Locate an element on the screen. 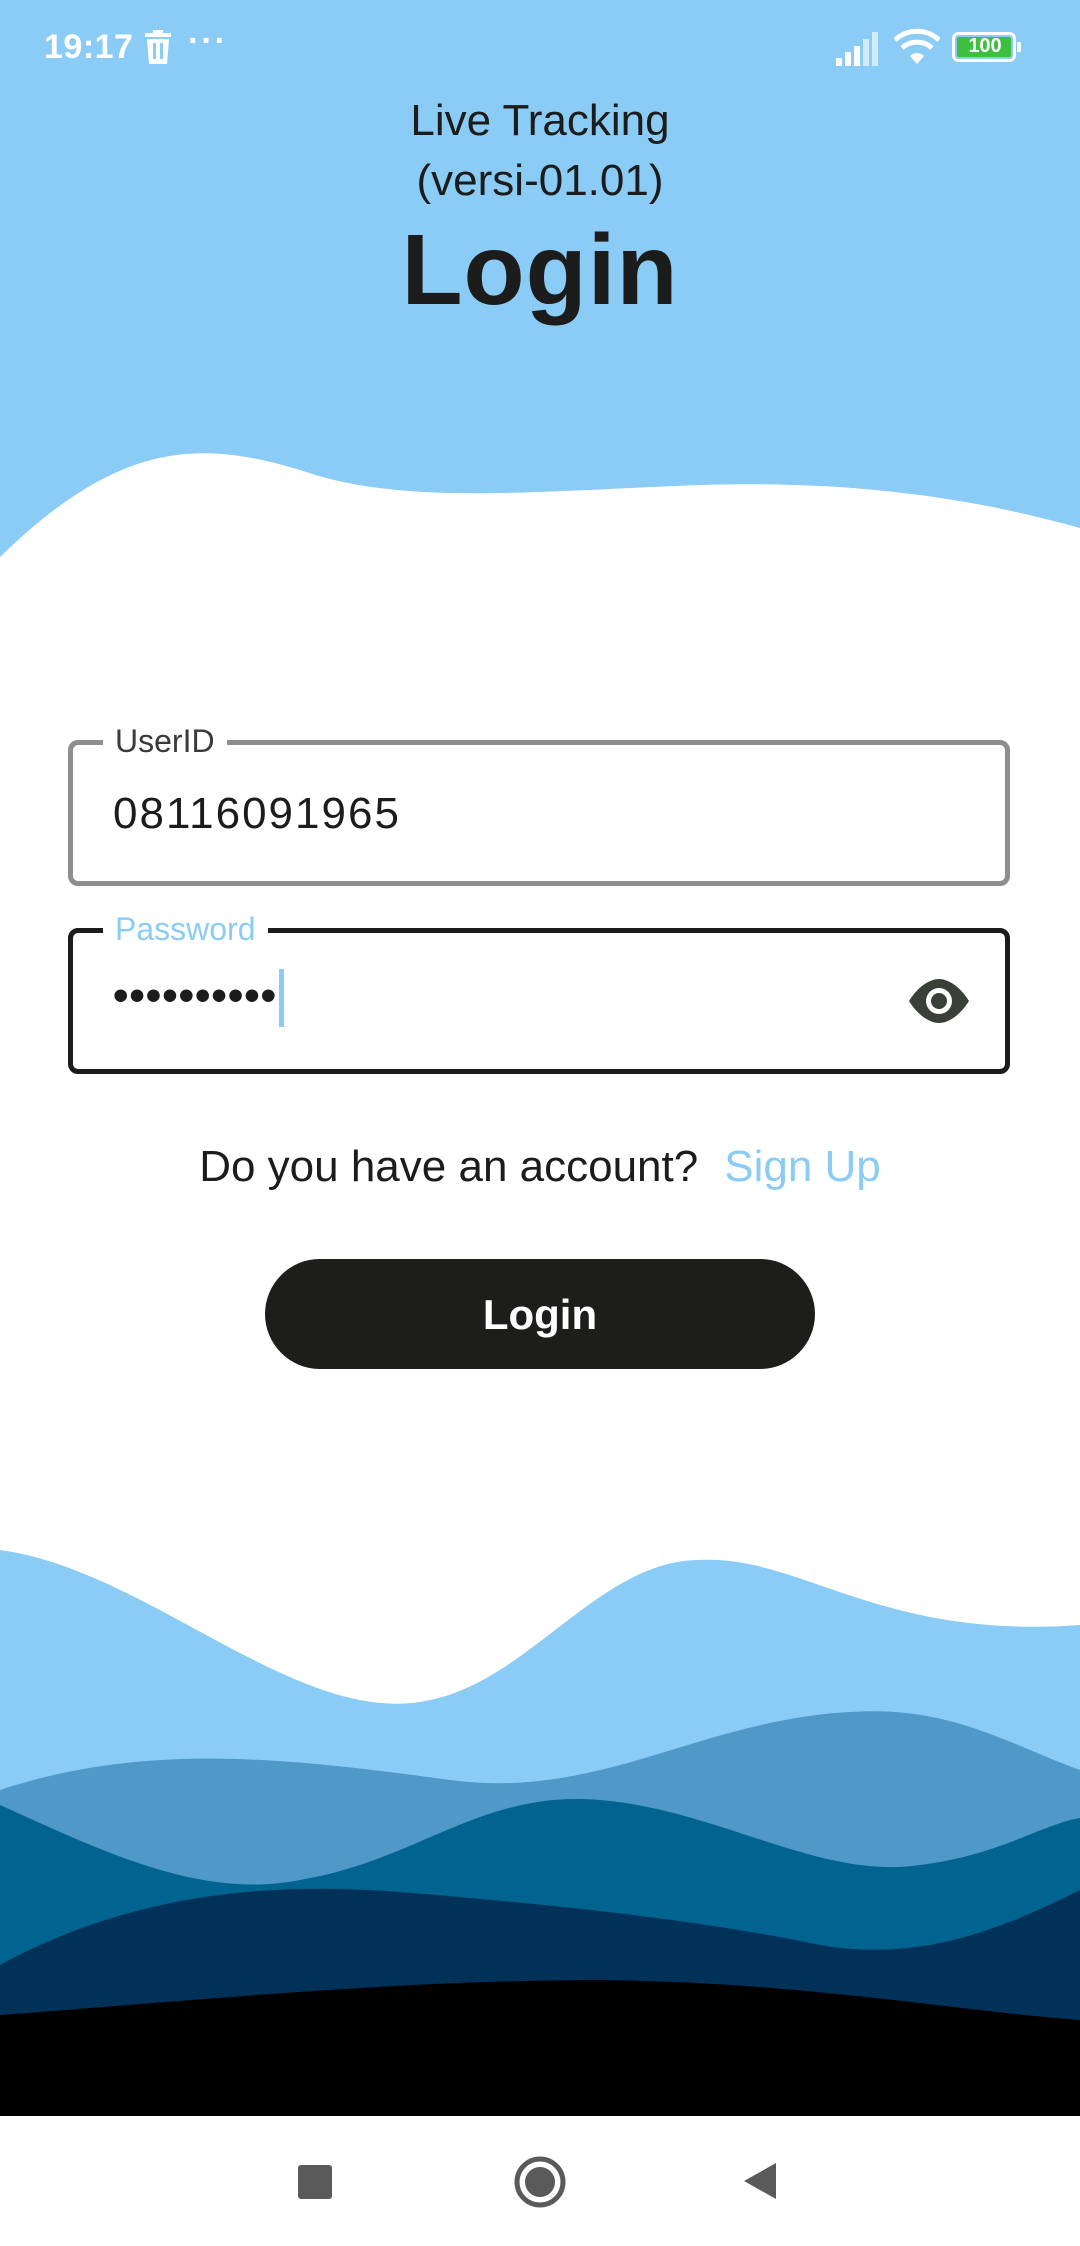 The height and width of the screenshot is (2246, 1080). navigation-bar is located at coordinates (540, 2181).